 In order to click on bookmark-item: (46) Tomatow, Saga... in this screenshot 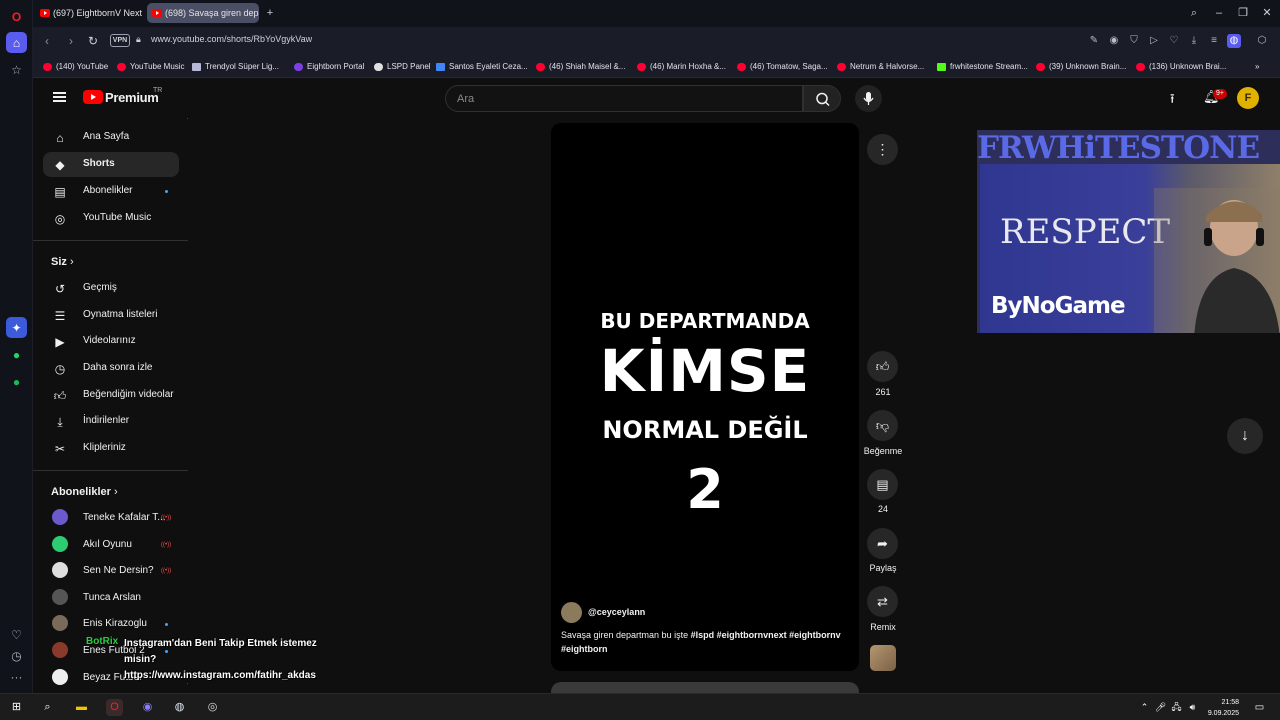, I will do `click(782, 67)`.